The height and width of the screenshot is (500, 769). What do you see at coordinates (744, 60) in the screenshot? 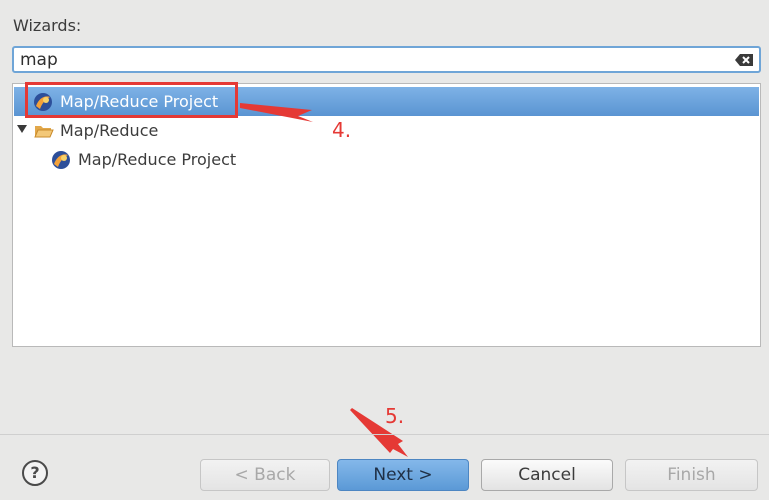
I see `clear-text-icon` at bounding box center [744, 60].